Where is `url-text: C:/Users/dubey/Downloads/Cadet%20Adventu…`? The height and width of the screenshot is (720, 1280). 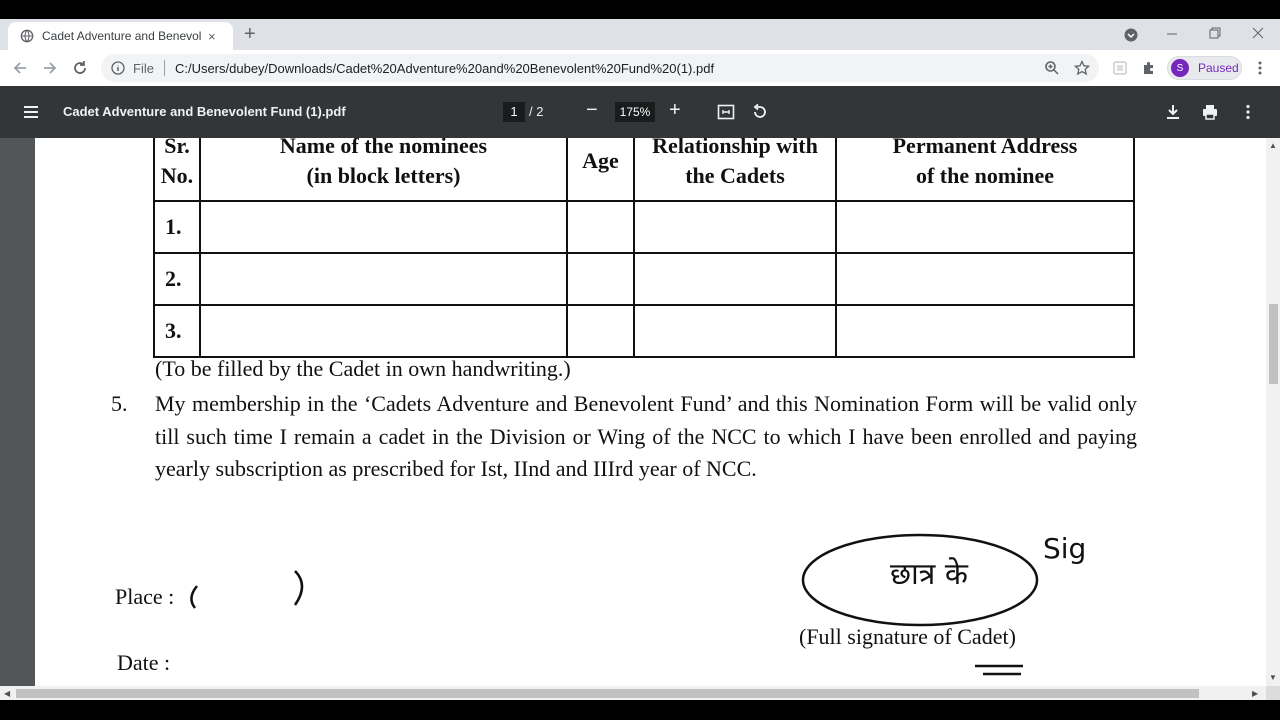
url-text: C:/Users/dubey/Downloads/Cadet%20Adventu… is located at coordinates (444, 68).